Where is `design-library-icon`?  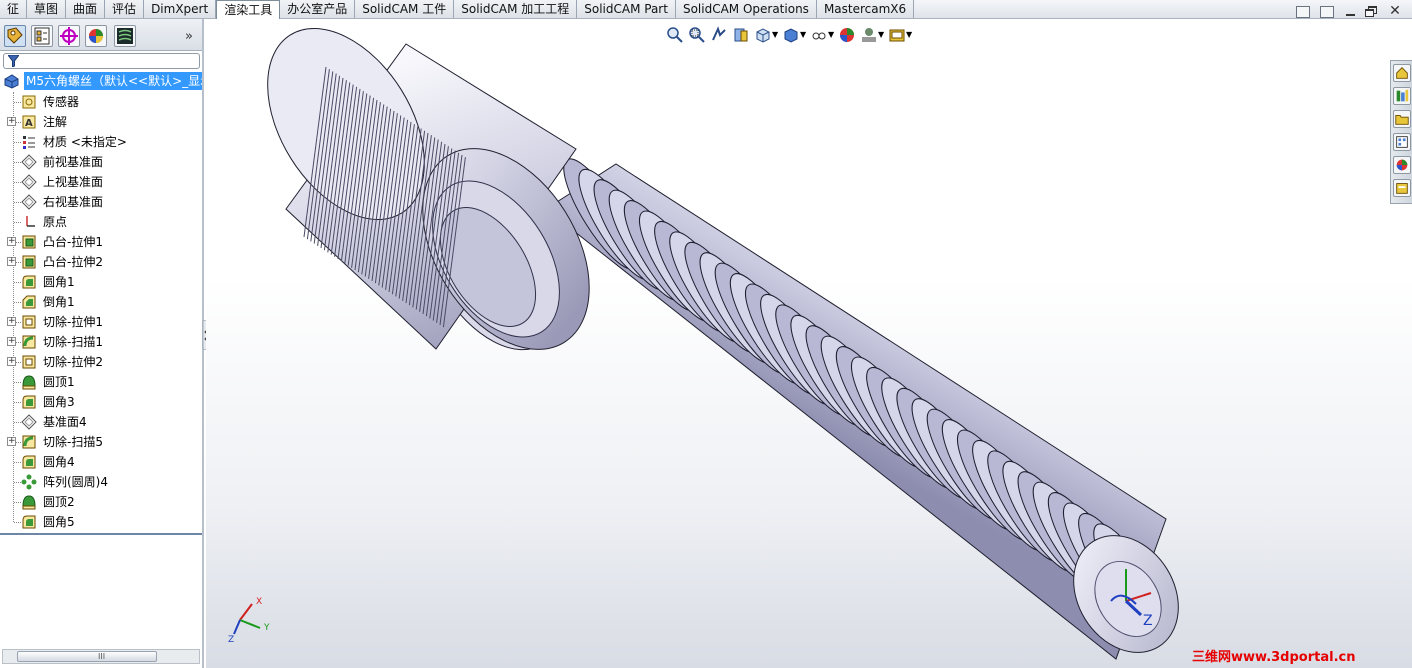 design-library-icon is located at coordinates (1402, 96).